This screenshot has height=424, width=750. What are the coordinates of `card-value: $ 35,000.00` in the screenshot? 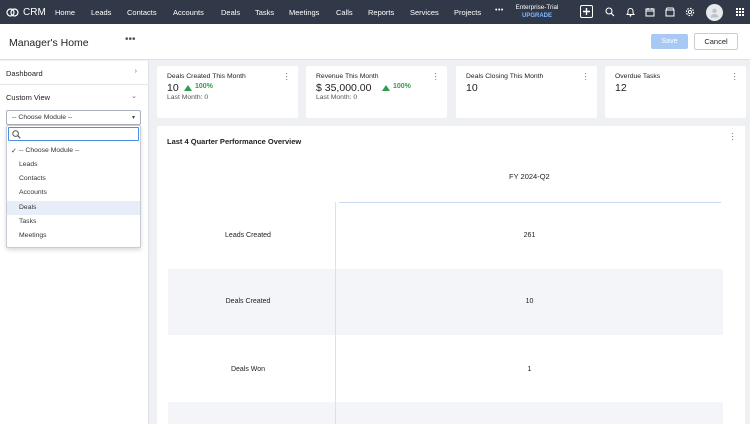 It's located at (344, 88).